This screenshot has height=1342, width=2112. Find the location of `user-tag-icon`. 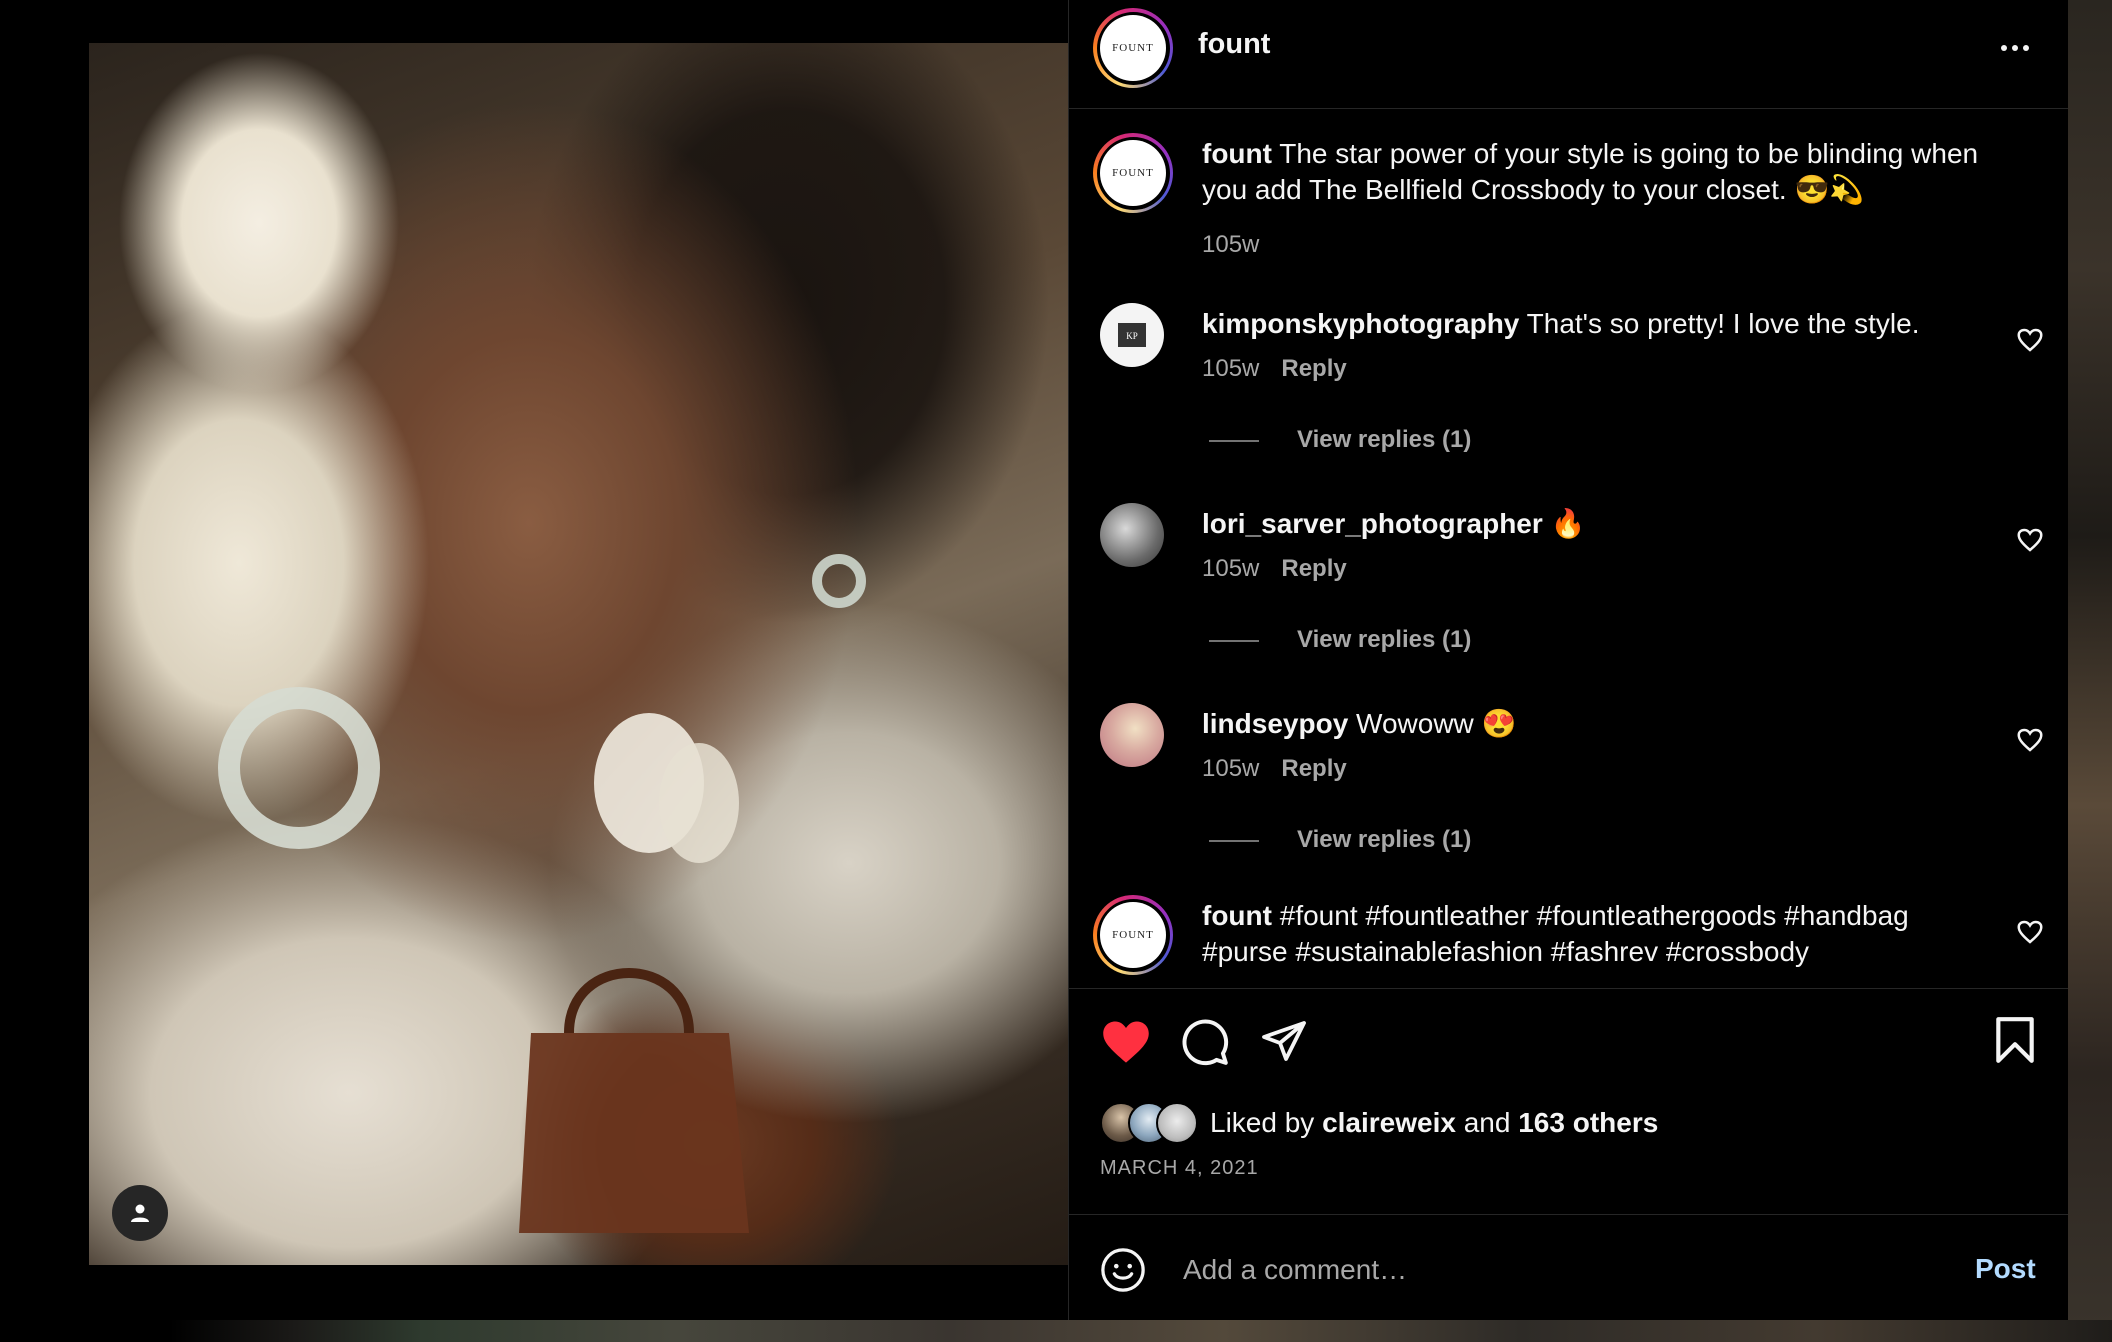

user-tag-icon is located at coordinates (140, 1213).